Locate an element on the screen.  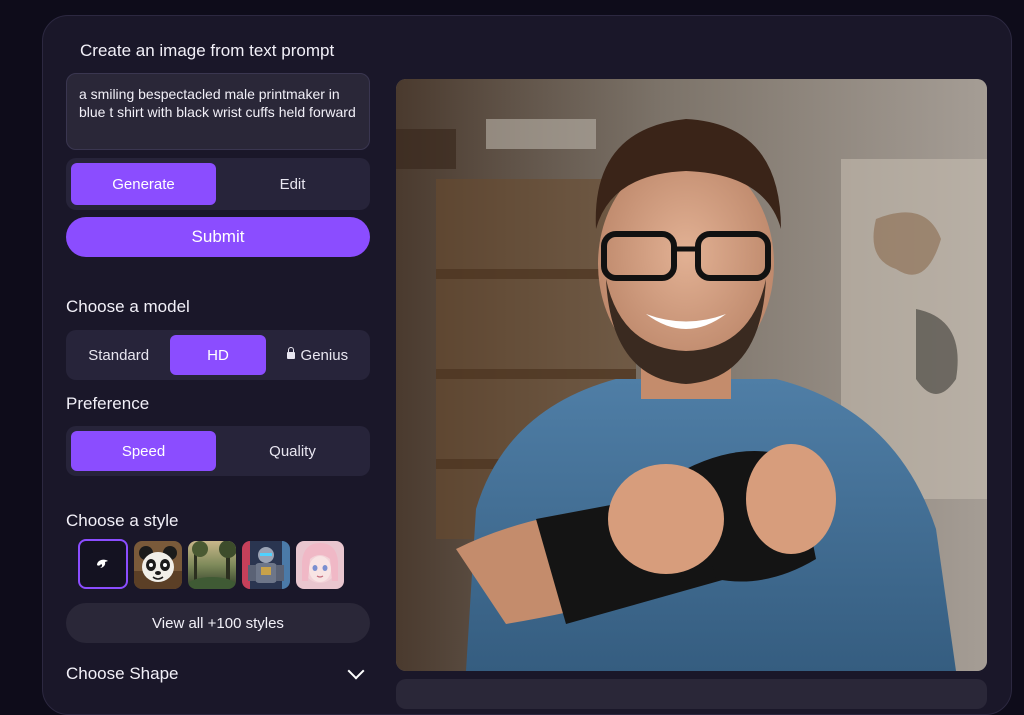
style-thumb-robot is located at coordinates (266, 565).